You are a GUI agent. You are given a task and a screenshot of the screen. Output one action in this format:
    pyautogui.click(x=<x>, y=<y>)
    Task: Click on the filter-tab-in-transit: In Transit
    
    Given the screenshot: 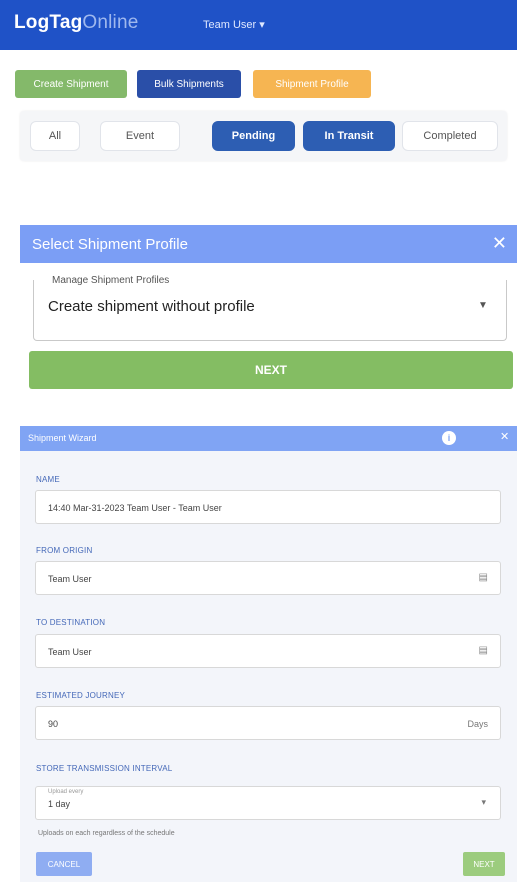 What is the action you would take?
    pyautogui.click(x=349, y=136)
    